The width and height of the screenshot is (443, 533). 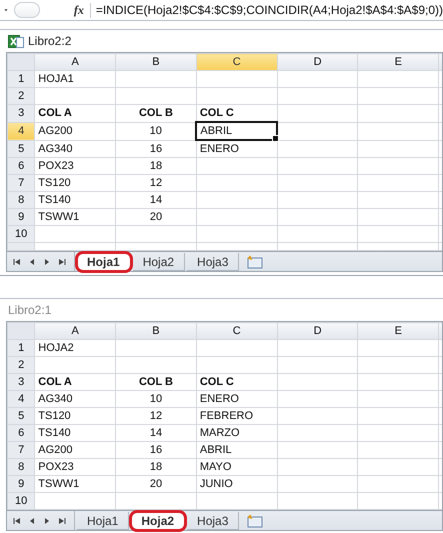 I want to click on table-cell: ABRIL, so click(x=237, y=450).